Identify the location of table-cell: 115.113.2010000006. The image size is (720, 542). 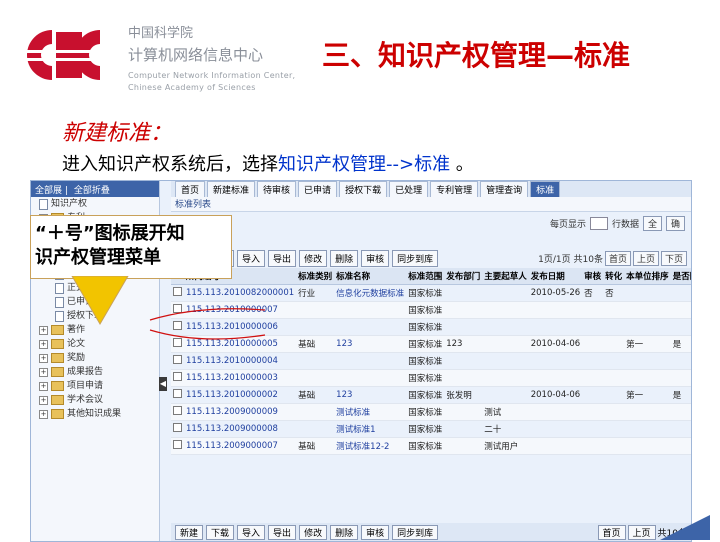
(240, 327).